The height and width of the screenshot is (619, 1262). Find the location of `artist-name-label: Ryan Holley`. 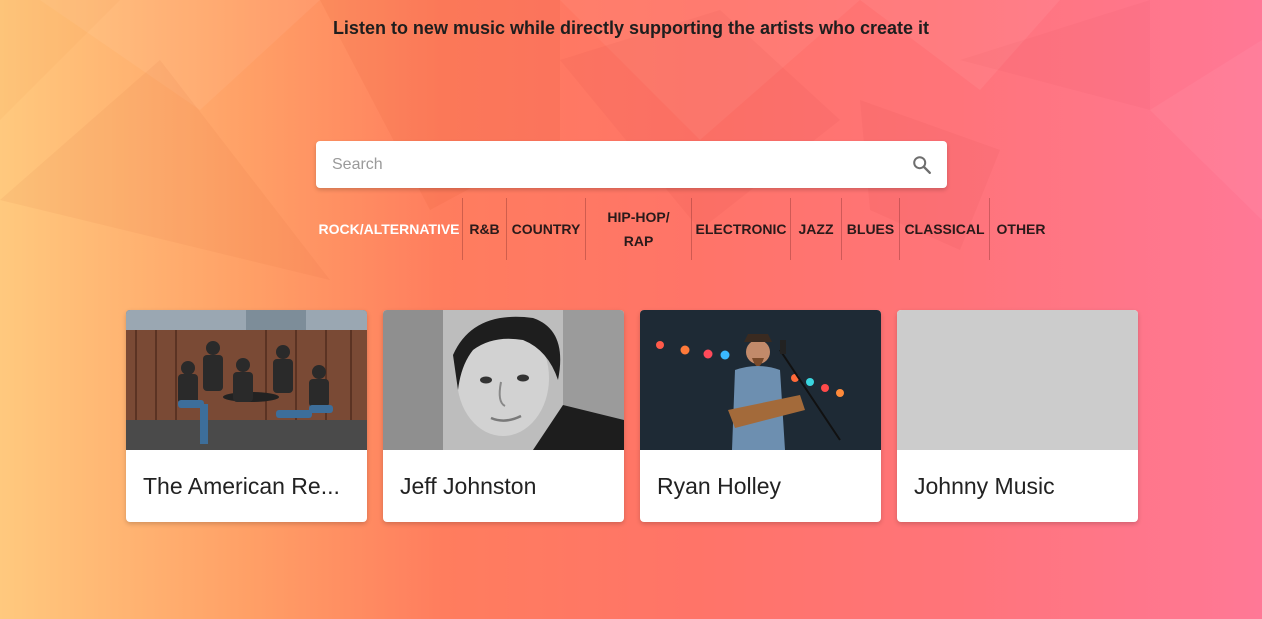

artist-name-label: Ryan Holley is located at coordinates (719, 485).